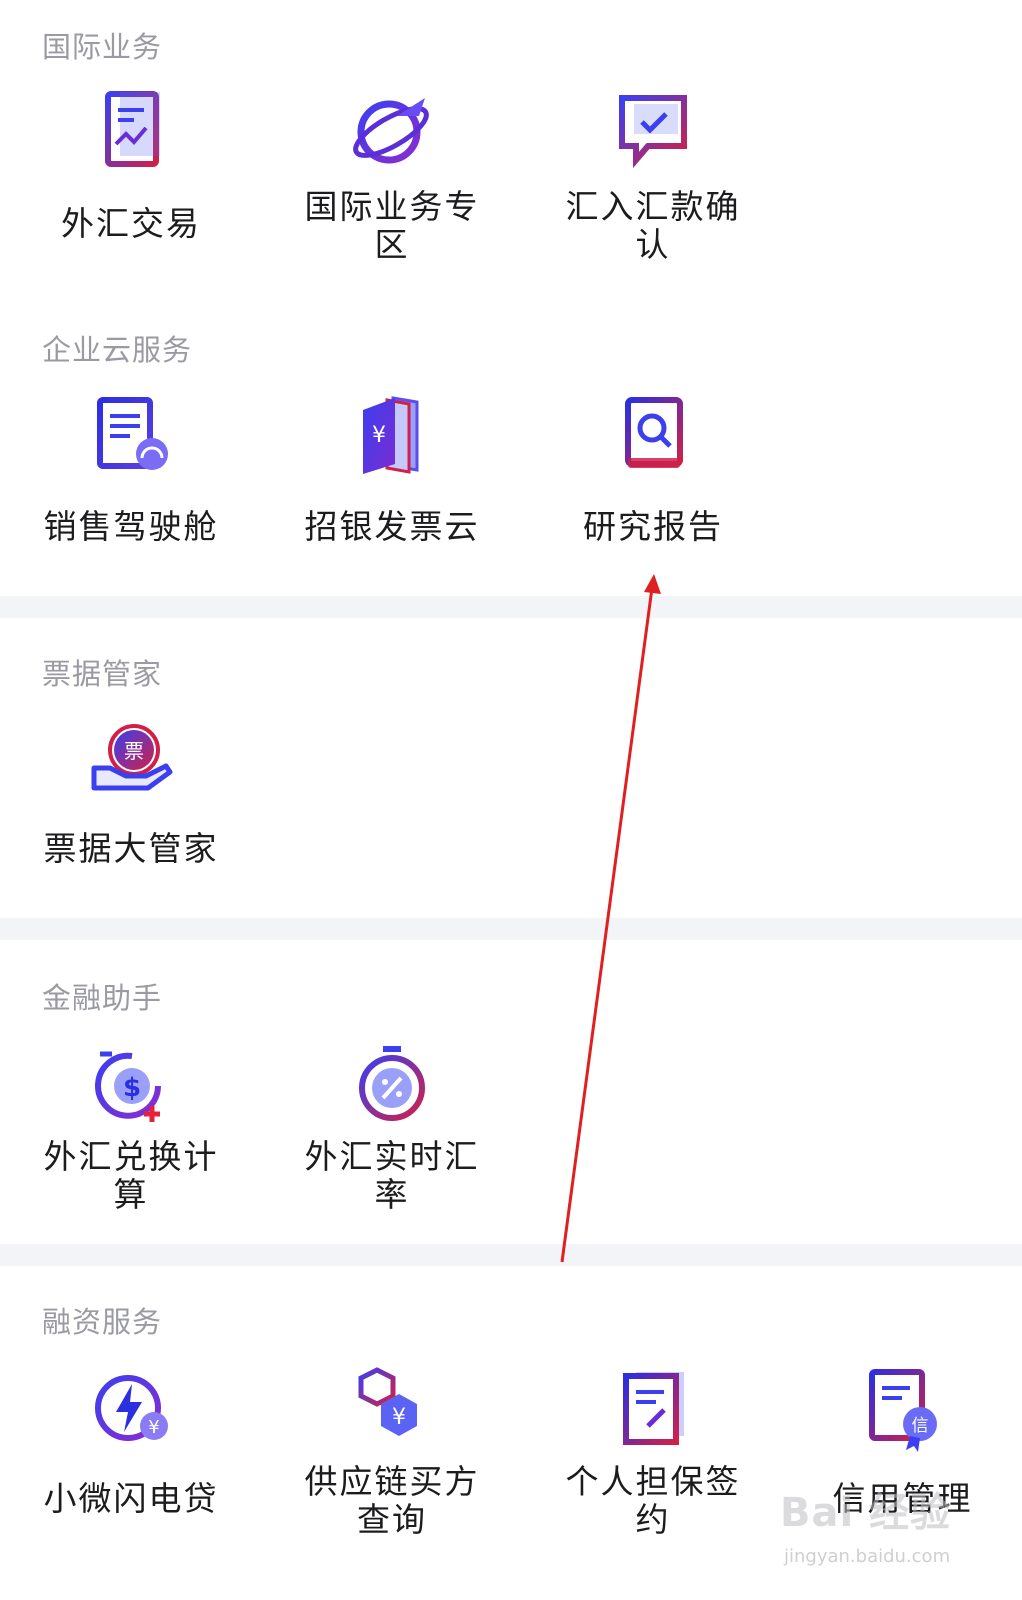 The height and width of the screenshot is (1600, 1022). I want to click on tile-label: 票据大管家, so click(131, 848).